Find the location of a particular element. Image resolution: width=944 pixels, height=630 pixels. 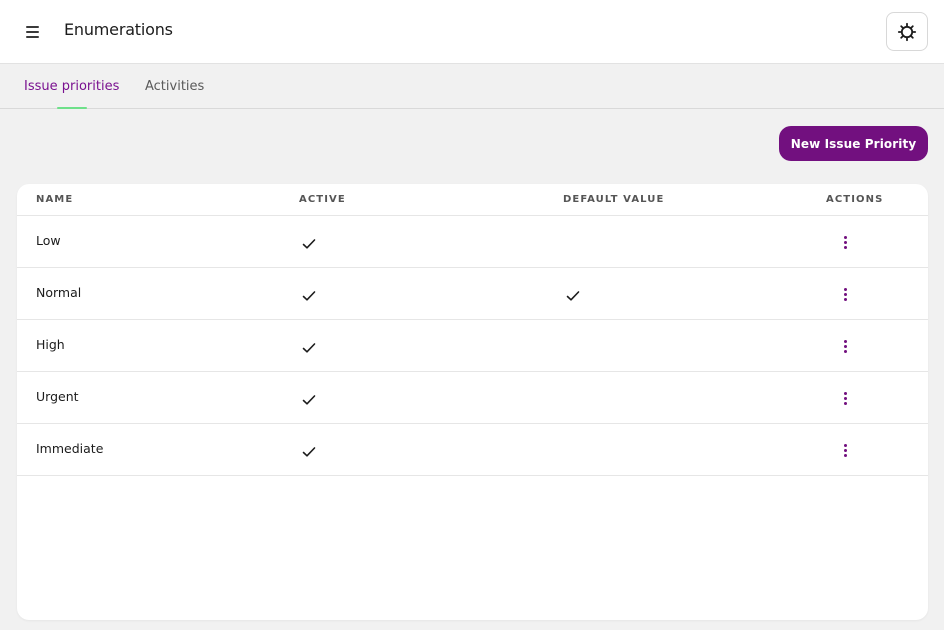

hamburger-menu-icon is located at coordinates (32, 32).